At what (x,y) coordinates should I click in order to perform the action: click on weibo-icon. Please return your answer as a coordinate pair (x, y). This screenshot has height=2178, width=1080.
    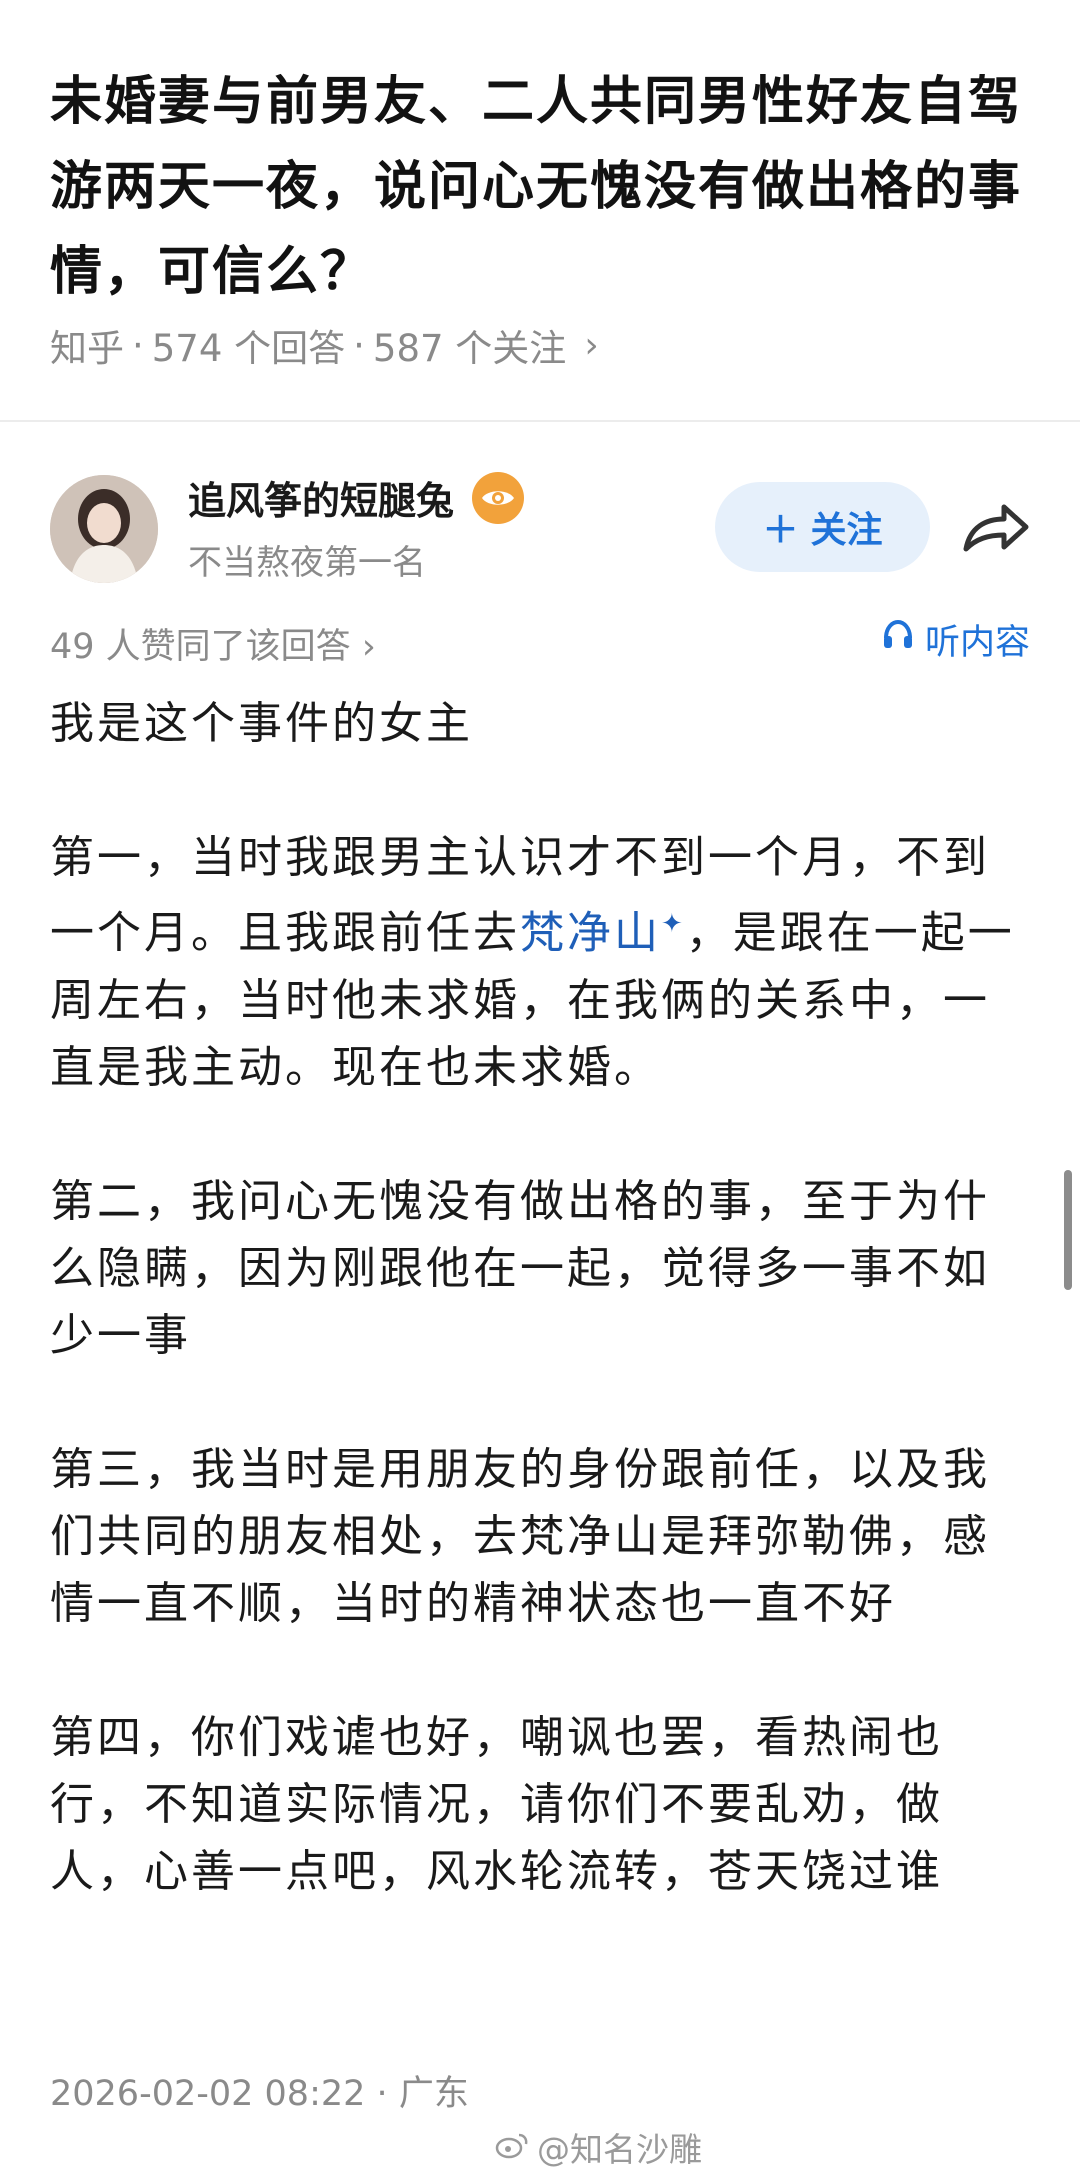
    Looking at the image, I should click on (512, 2147).